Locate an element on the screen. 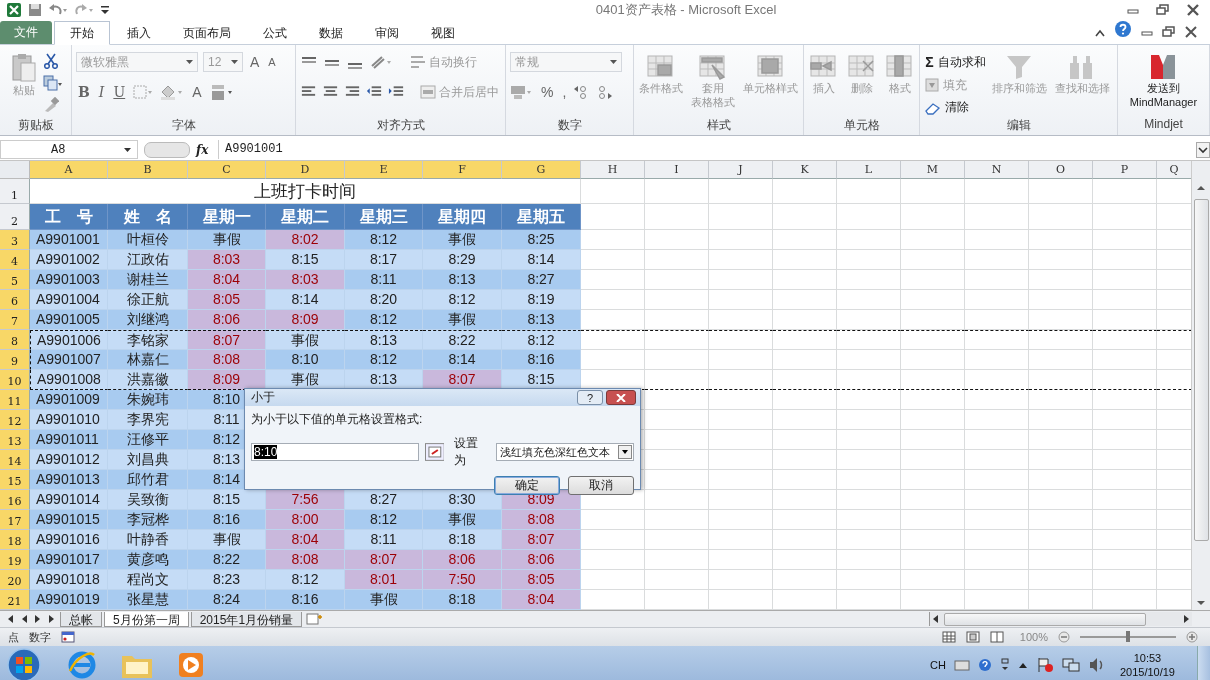 Image resolution: width=1210 pixels, height=680 pixels. percent-button: % is located at coordinates (547, 92).